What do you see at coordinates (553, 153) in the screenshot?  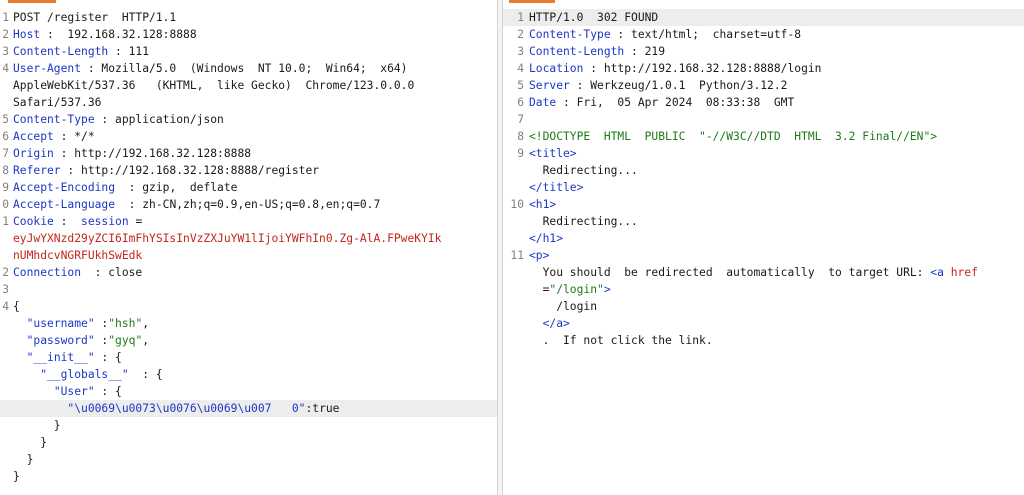 I see `code-token: <title>` at bounding box center [553, 153].